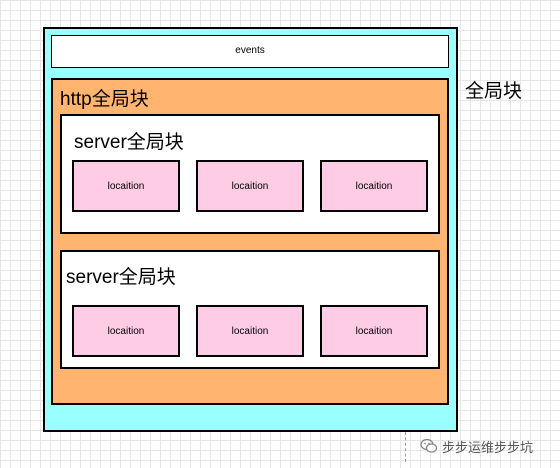  I want to click on watermark: 步步运维步步坑, so click(476, 446).